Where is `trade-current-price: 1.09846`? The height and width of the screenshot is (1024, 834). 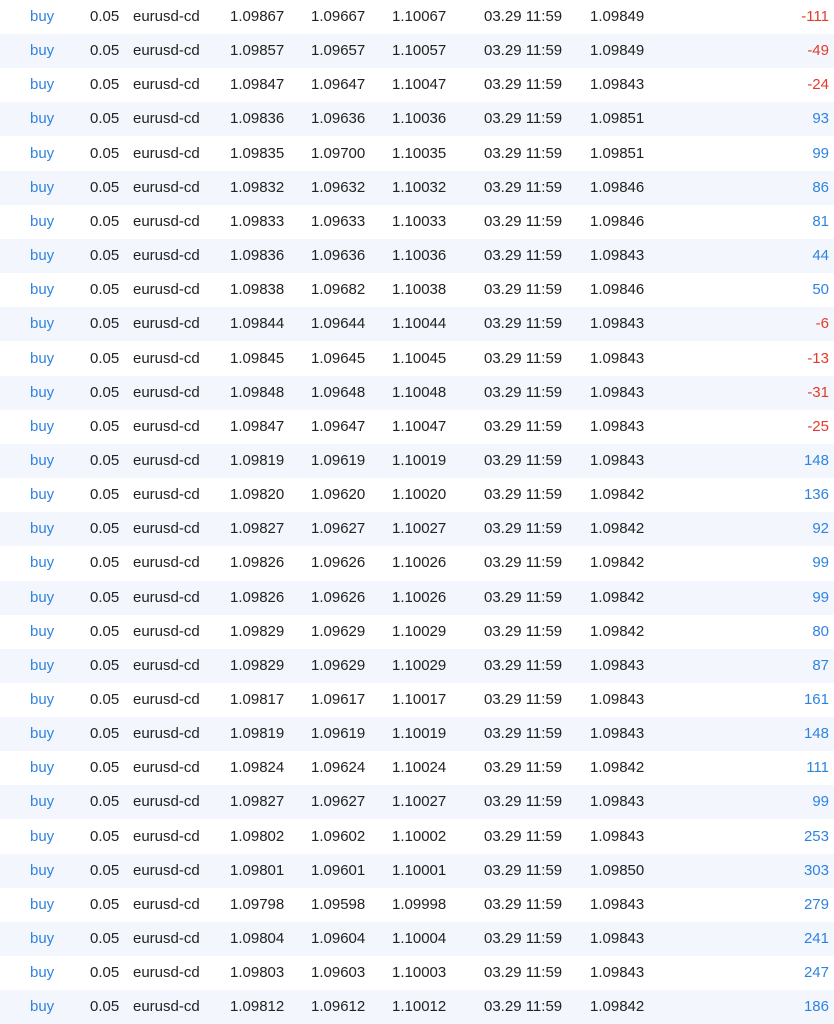 trade-current-price: 1.09846 is located at coordinates (617, 187).